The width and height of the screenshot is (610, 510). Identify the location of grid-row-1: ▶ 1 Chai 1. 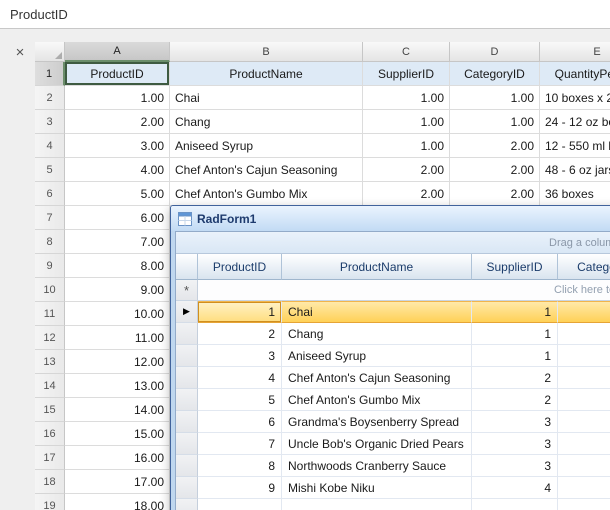
(393, 312).